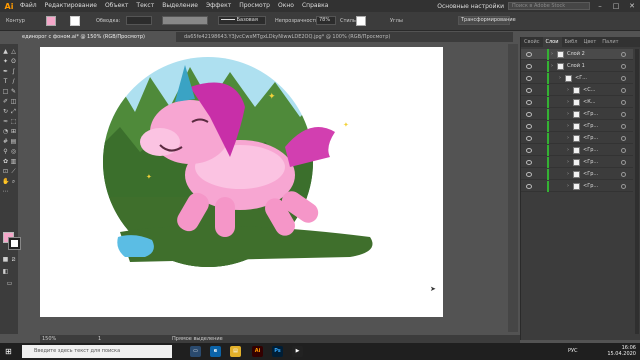 This screenshot has height=360, width=640. I want to click on eraser-tool-icon: ◫, so click(13, 101).